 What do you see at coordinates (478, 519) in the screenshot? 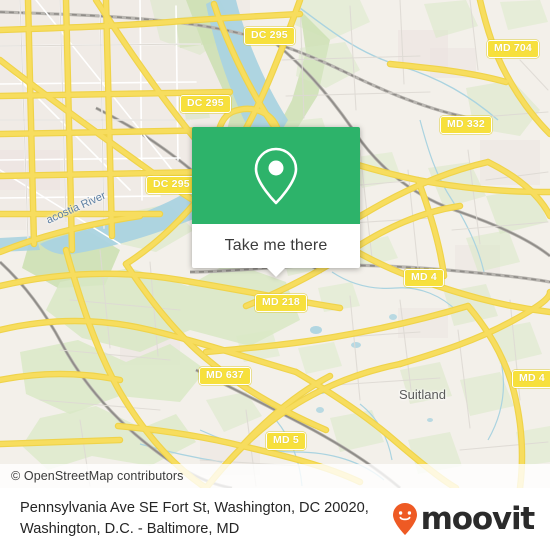
I see `moovit-wordmark: moovit` at bounding box center [478, 519].